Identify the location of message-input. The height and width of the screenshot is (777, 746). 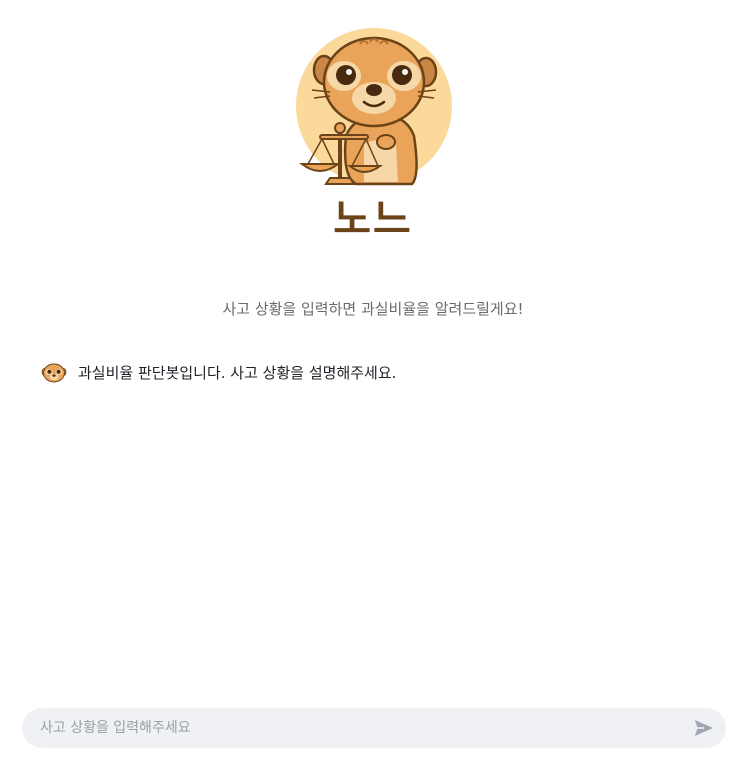
(360, 728).